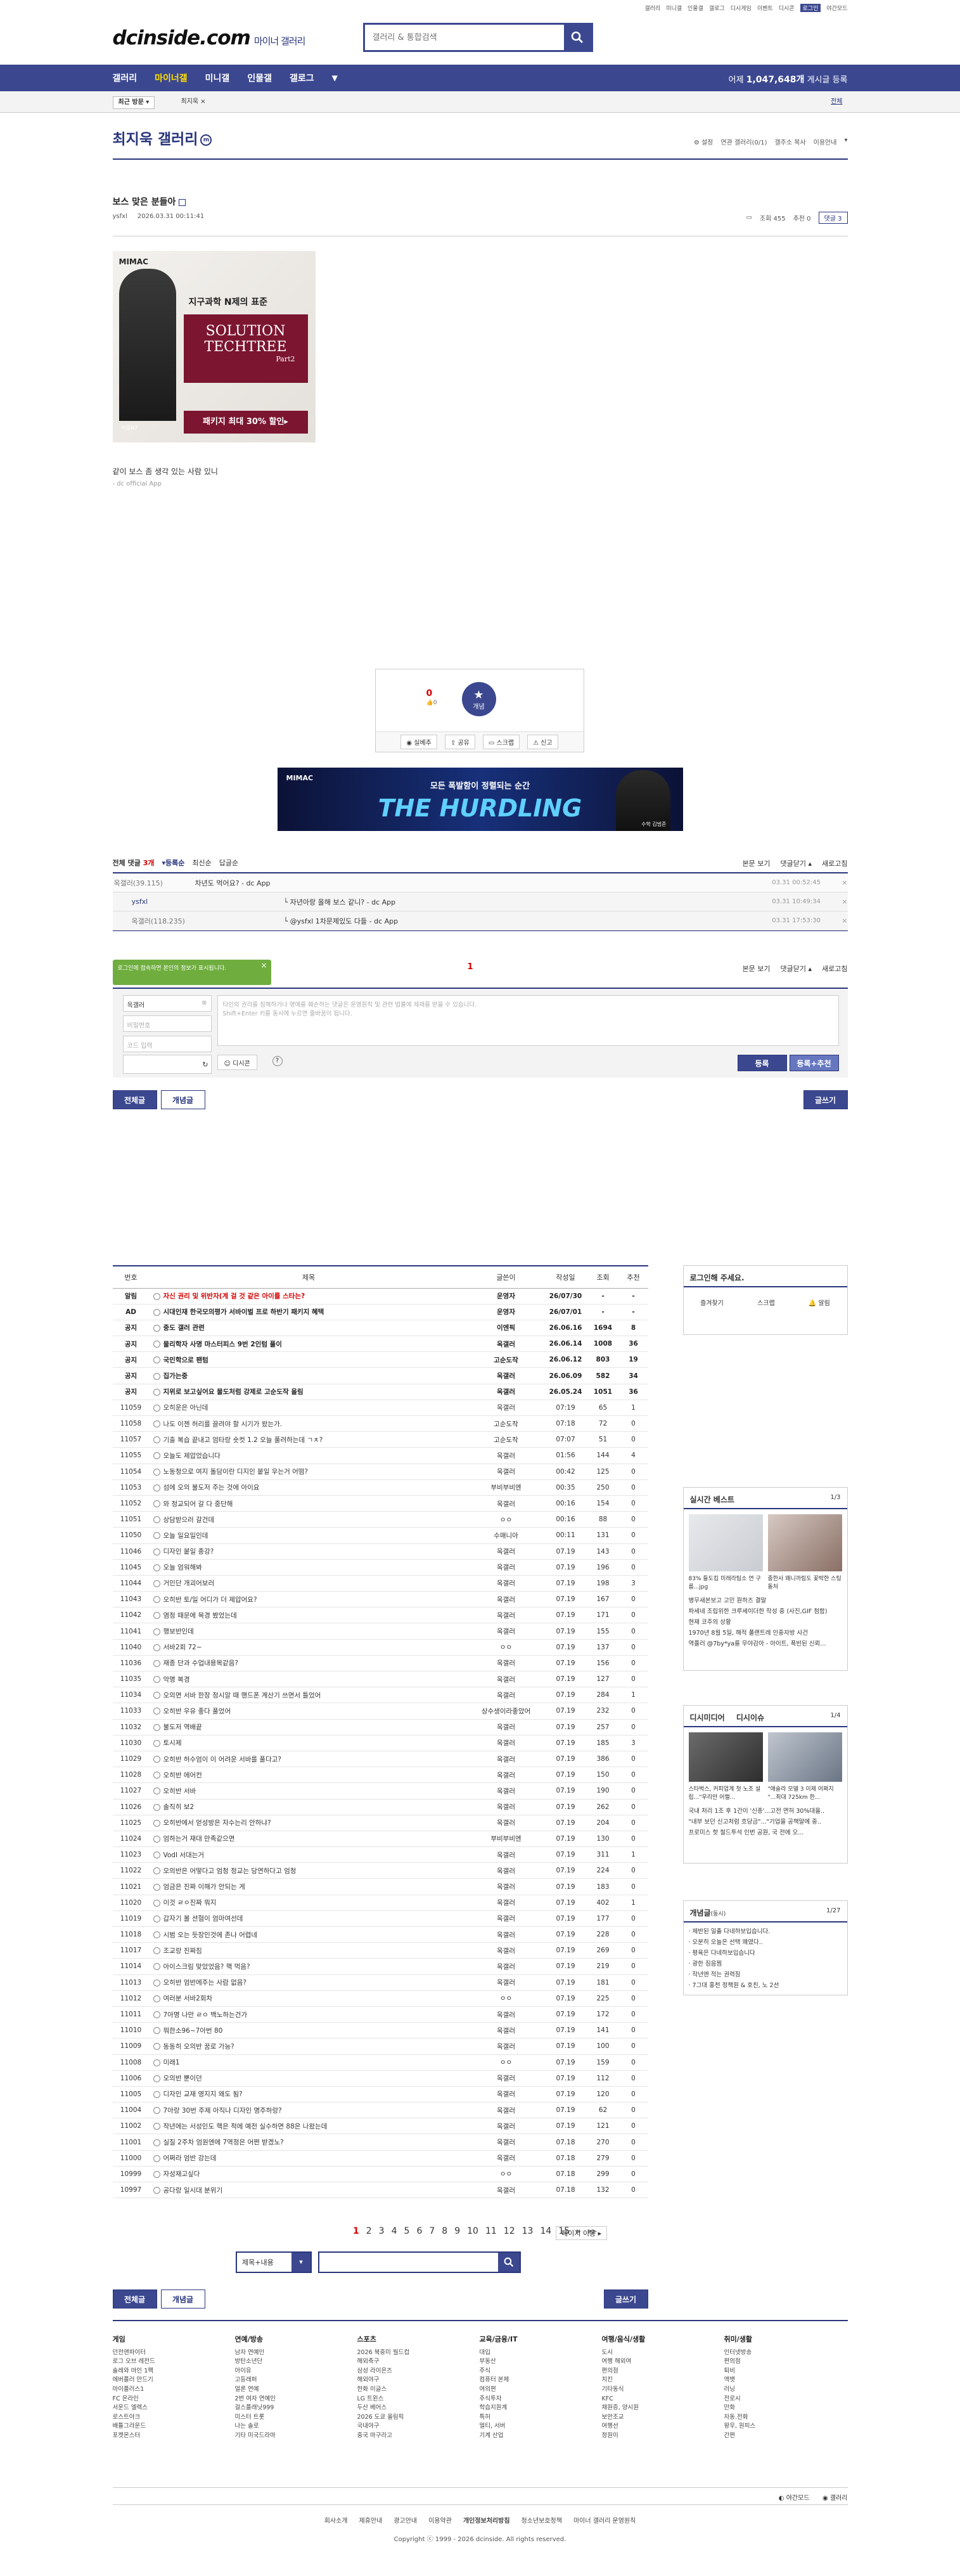  I want to click on post-writer: 운영자, so click(506, 1296).